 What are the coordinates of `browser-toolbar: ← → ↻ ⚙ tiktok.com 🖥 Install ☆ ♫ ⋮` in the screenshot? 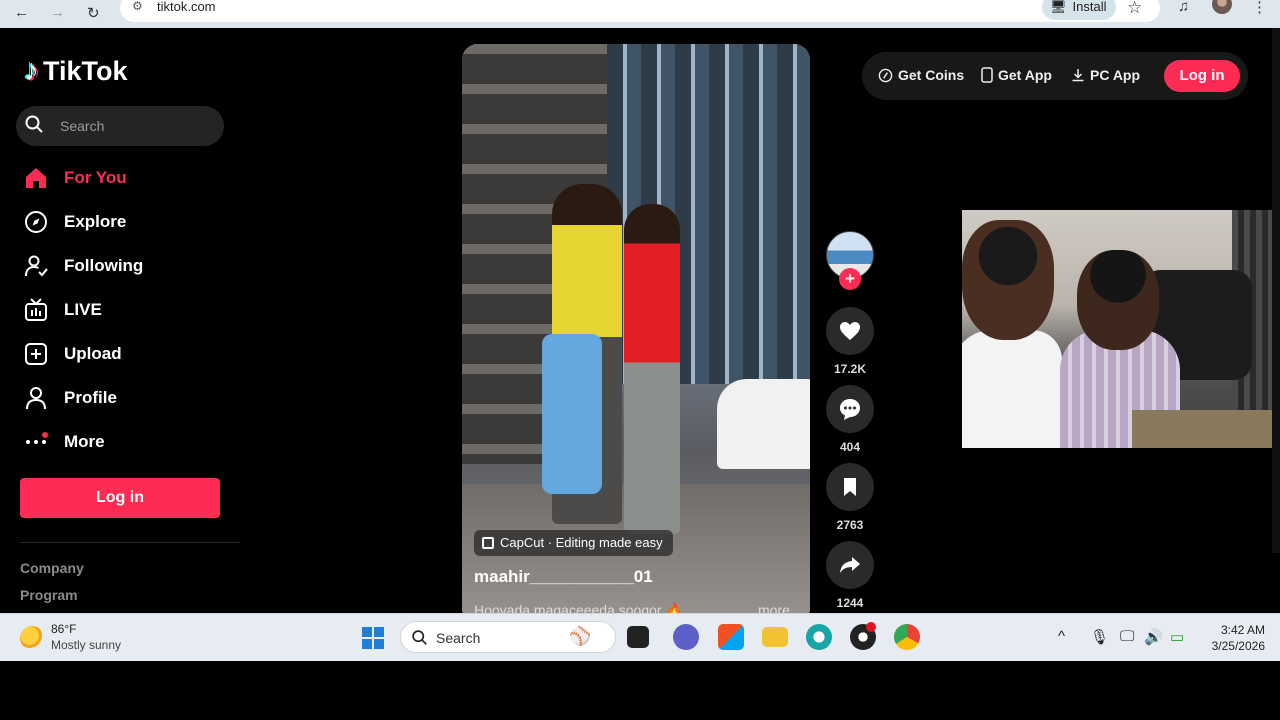 It's located at (640, 14).